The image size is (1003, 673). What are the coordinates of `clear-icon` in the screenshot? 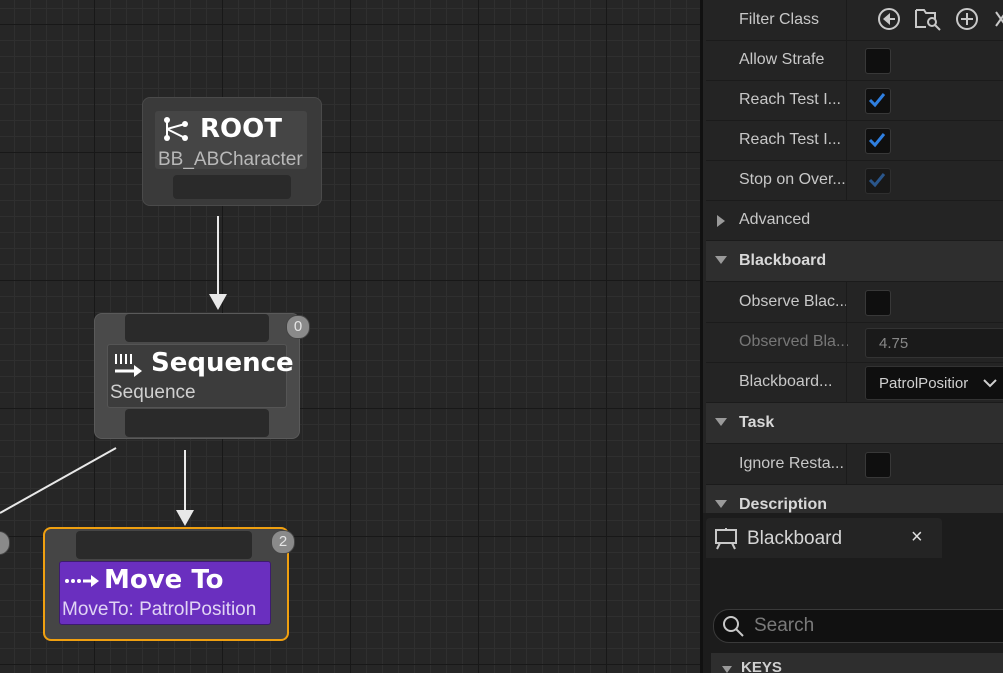 It's located at (998, 19).